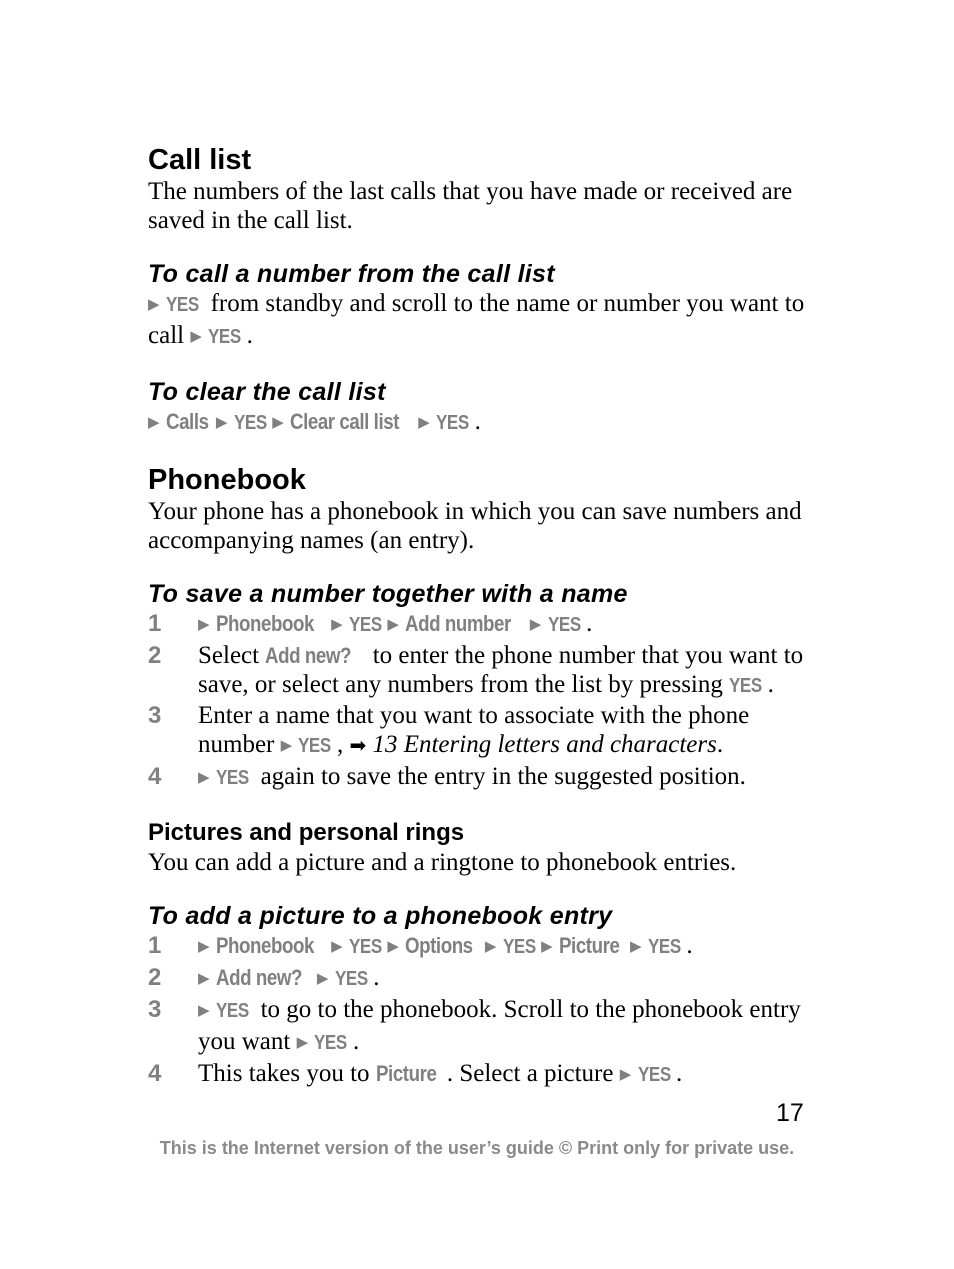  Describe the element at coordinates (227, 480) in the screenshot. I see `section-title-phonebook: Phonebook` at that location.